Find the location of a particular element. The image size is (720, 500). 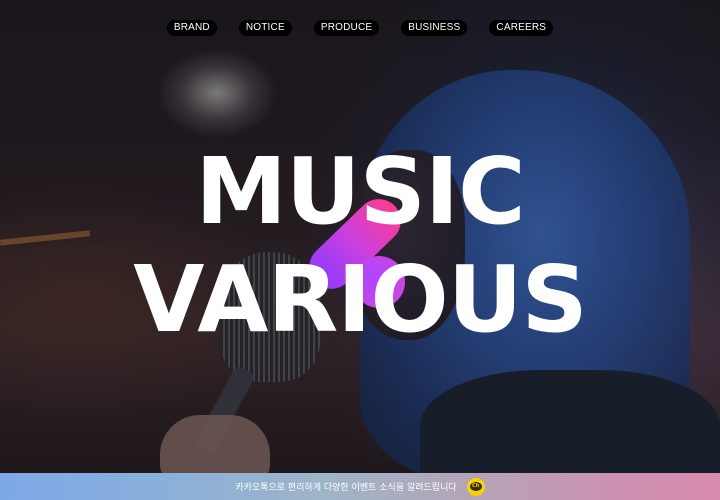

main-nav: BRAND NOTICE PRODUCE BUSINESS CAREERS is located at coordinates (360, 28).